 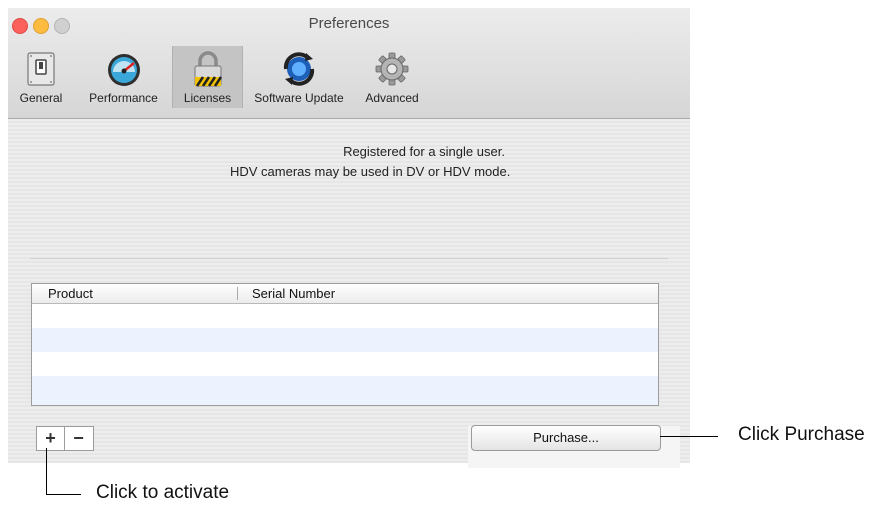 What do you see at coordinates (349, 258) in the screenshot?
I see `divider` at bounding box center [349, 258].